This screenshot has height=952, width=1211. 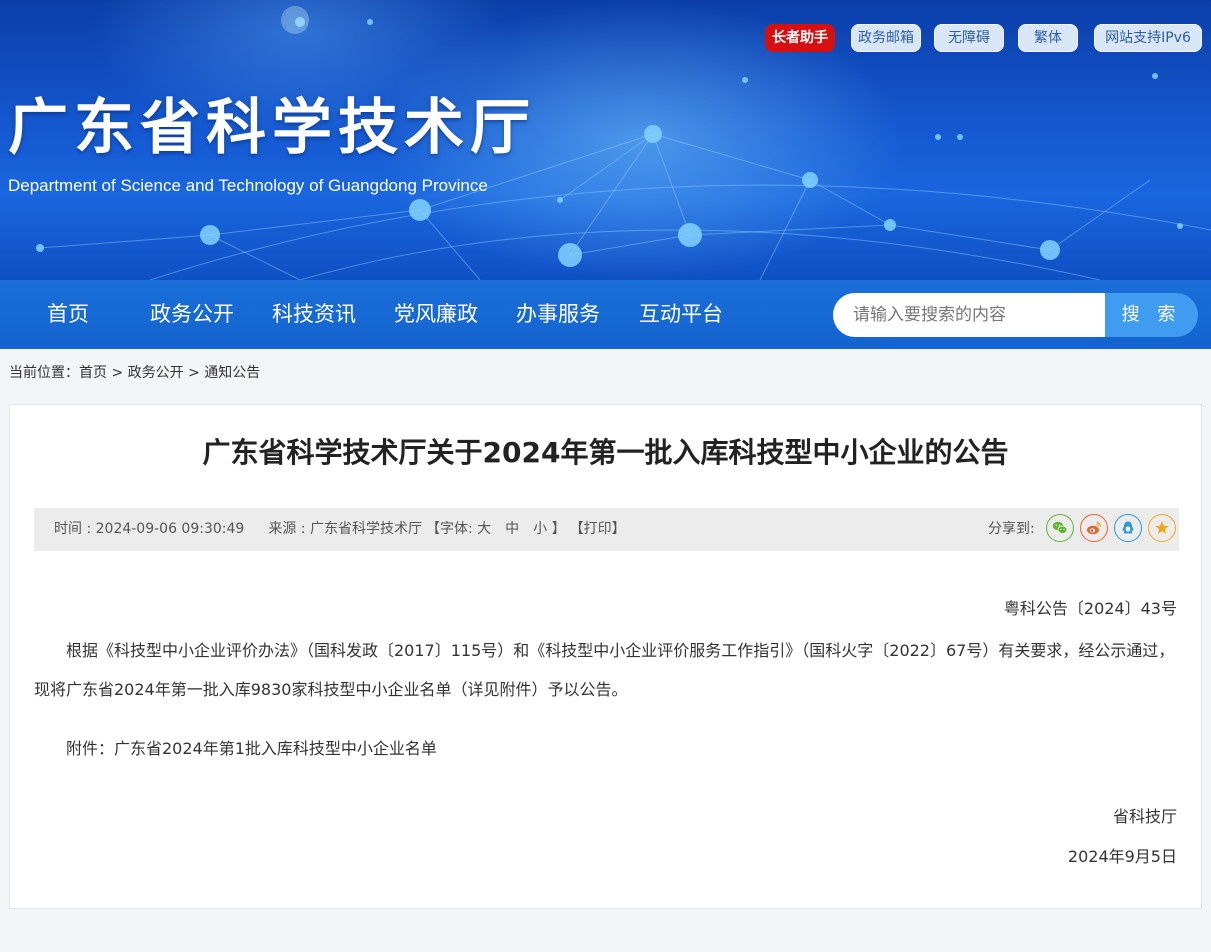 What do you see at coordinates (1122, 856) in the screenshot?
I see `signature-date: 2024年9月5日` at bounding box center [1122, 856].